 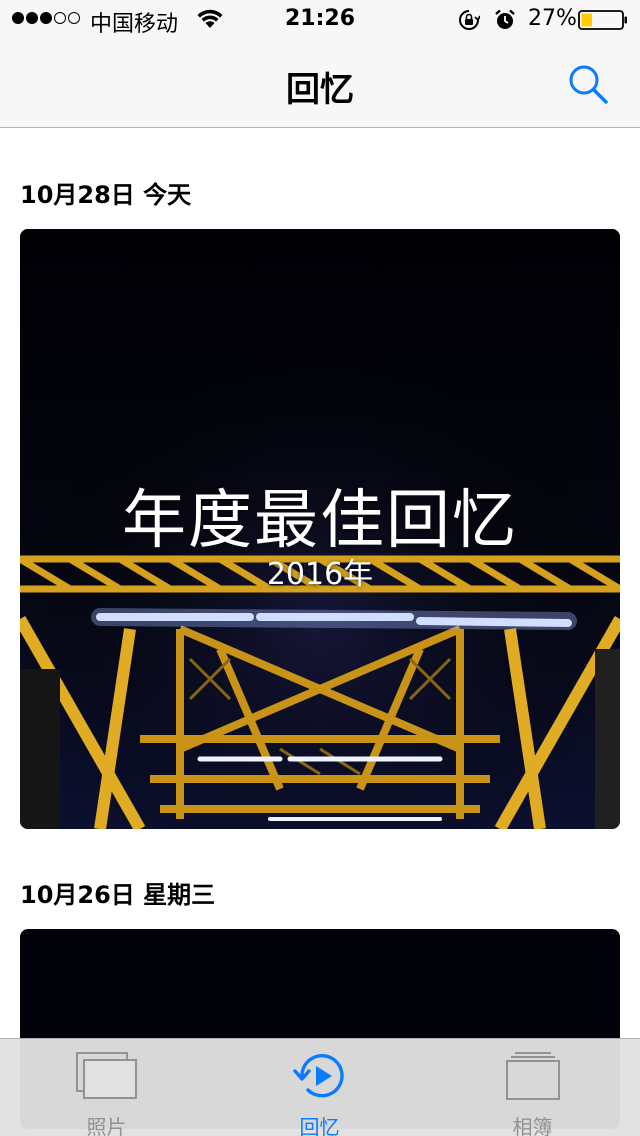 I want to click on tab-bar: 照片 回忆 相簿, so click(x=320, y=1087).